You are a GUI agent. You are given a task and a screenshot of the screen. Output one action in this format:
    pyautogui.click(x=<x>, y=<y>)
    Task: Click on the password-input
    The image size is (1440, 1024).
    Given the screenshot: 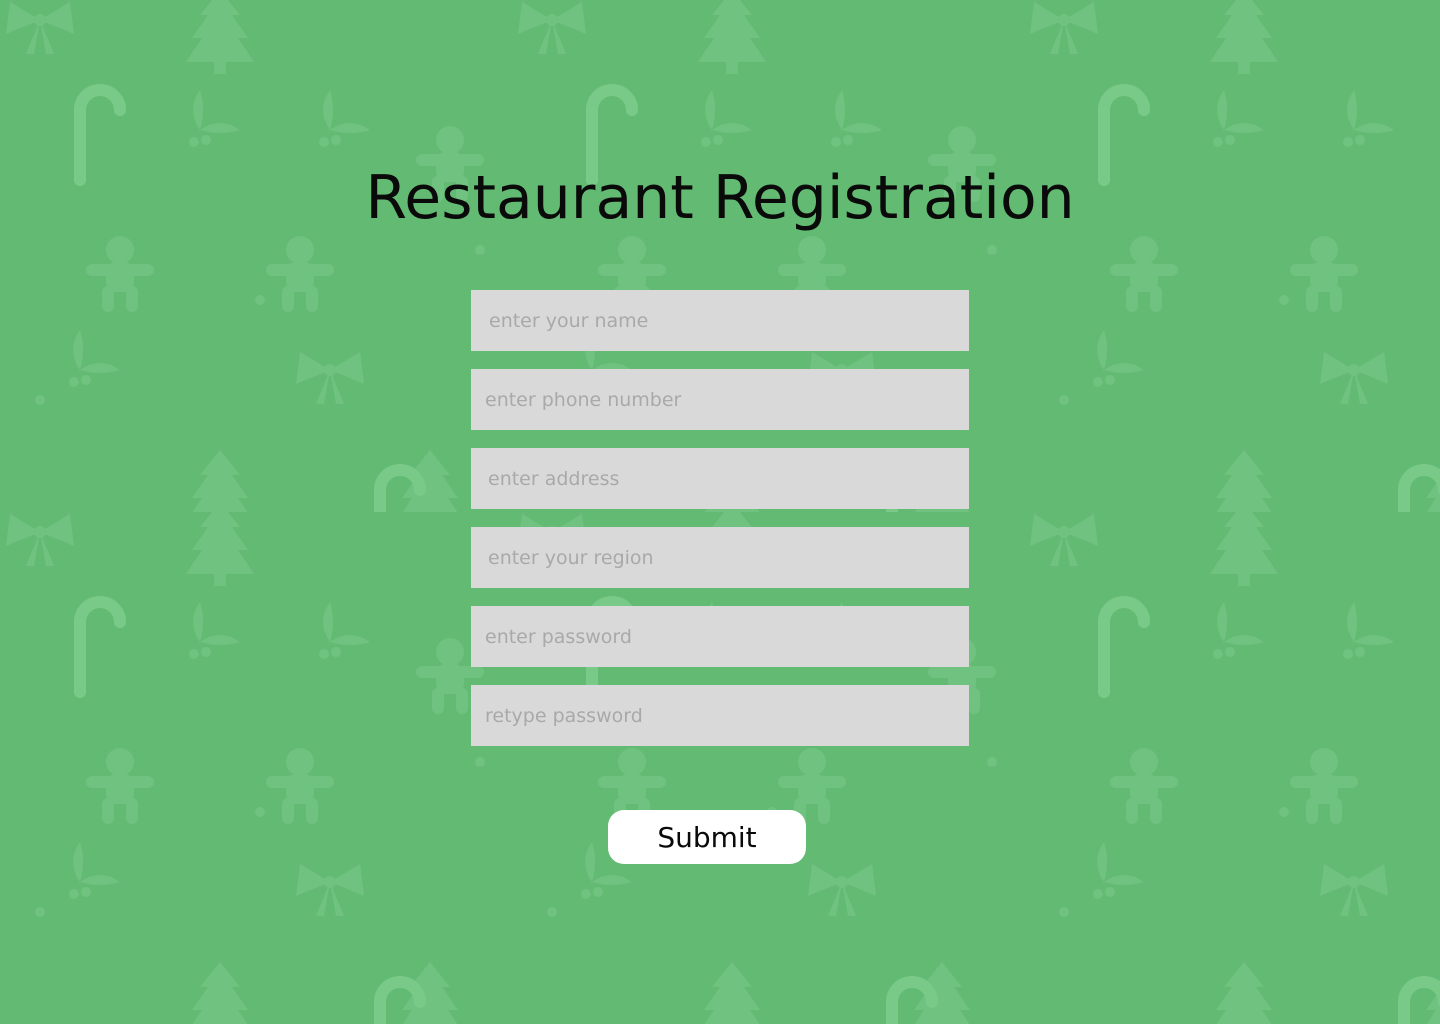 What is the action you would take?
    pyautogui.click(x=720, y=636)
    